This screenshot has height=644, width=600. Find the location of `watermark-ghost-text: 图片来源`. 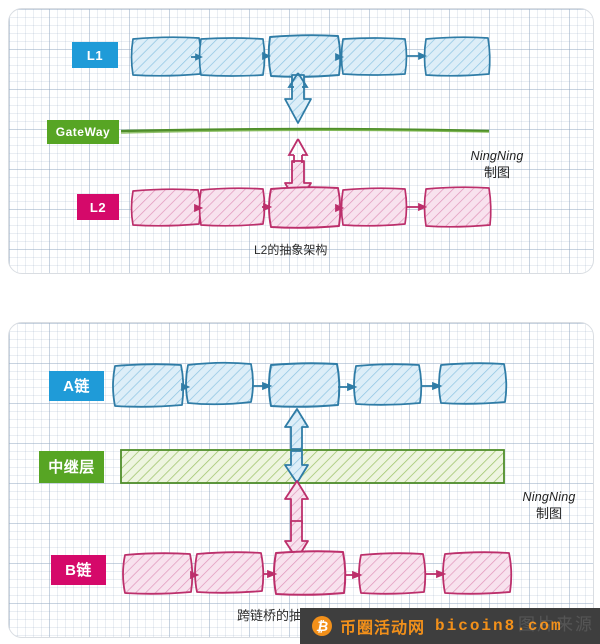

watermark-ghost-text: 图片来源 is located at coordinates (556, 624).